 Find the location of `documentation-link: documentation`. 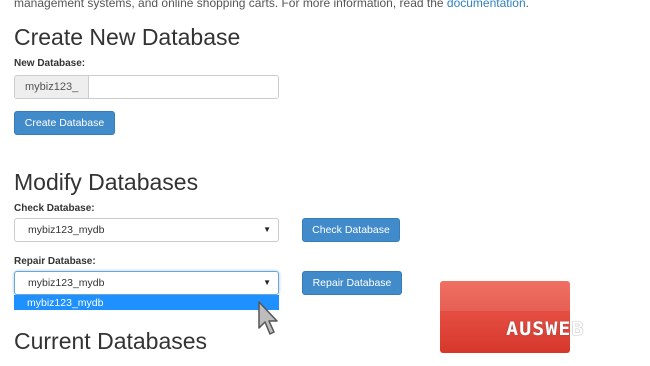

documentation-link: documentation is located at coordinates (486, 5).